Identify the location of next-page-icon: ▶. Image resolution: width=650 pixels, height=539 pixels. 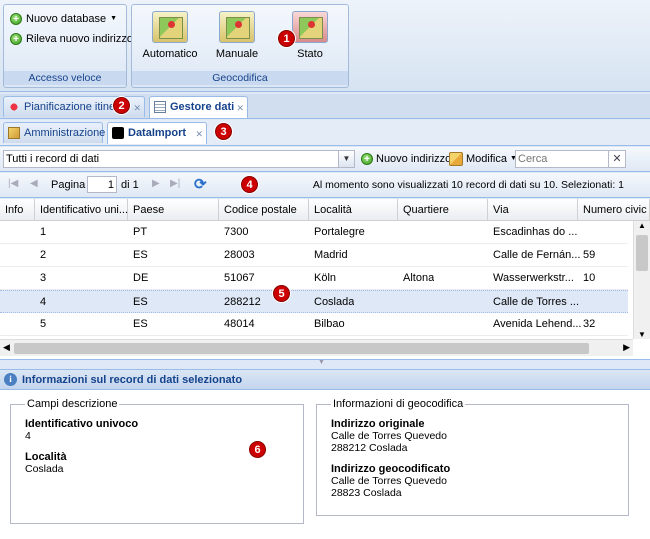
(156, 183).